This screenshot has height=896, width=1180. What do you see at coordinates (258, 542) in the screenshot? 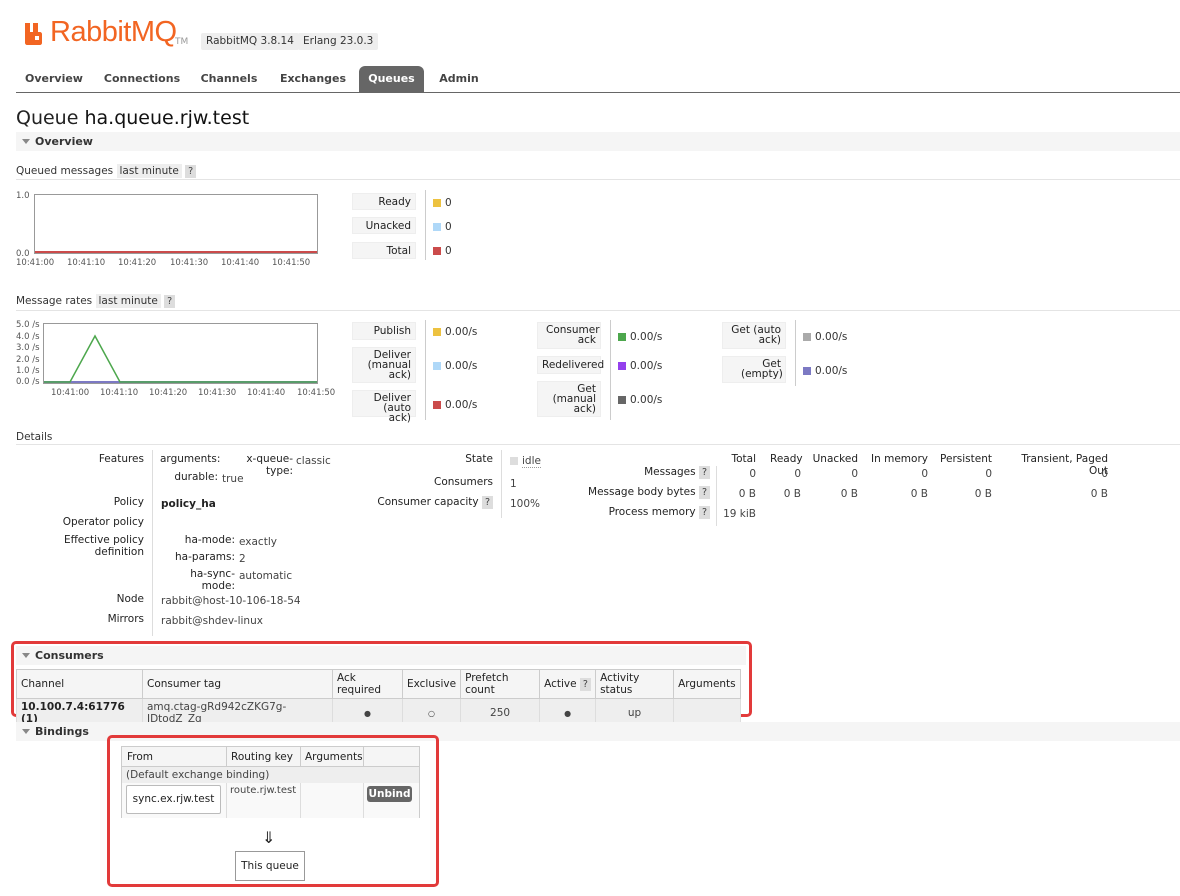
I see `ha-mode-value: exactly` at bounding box center [258, 542].